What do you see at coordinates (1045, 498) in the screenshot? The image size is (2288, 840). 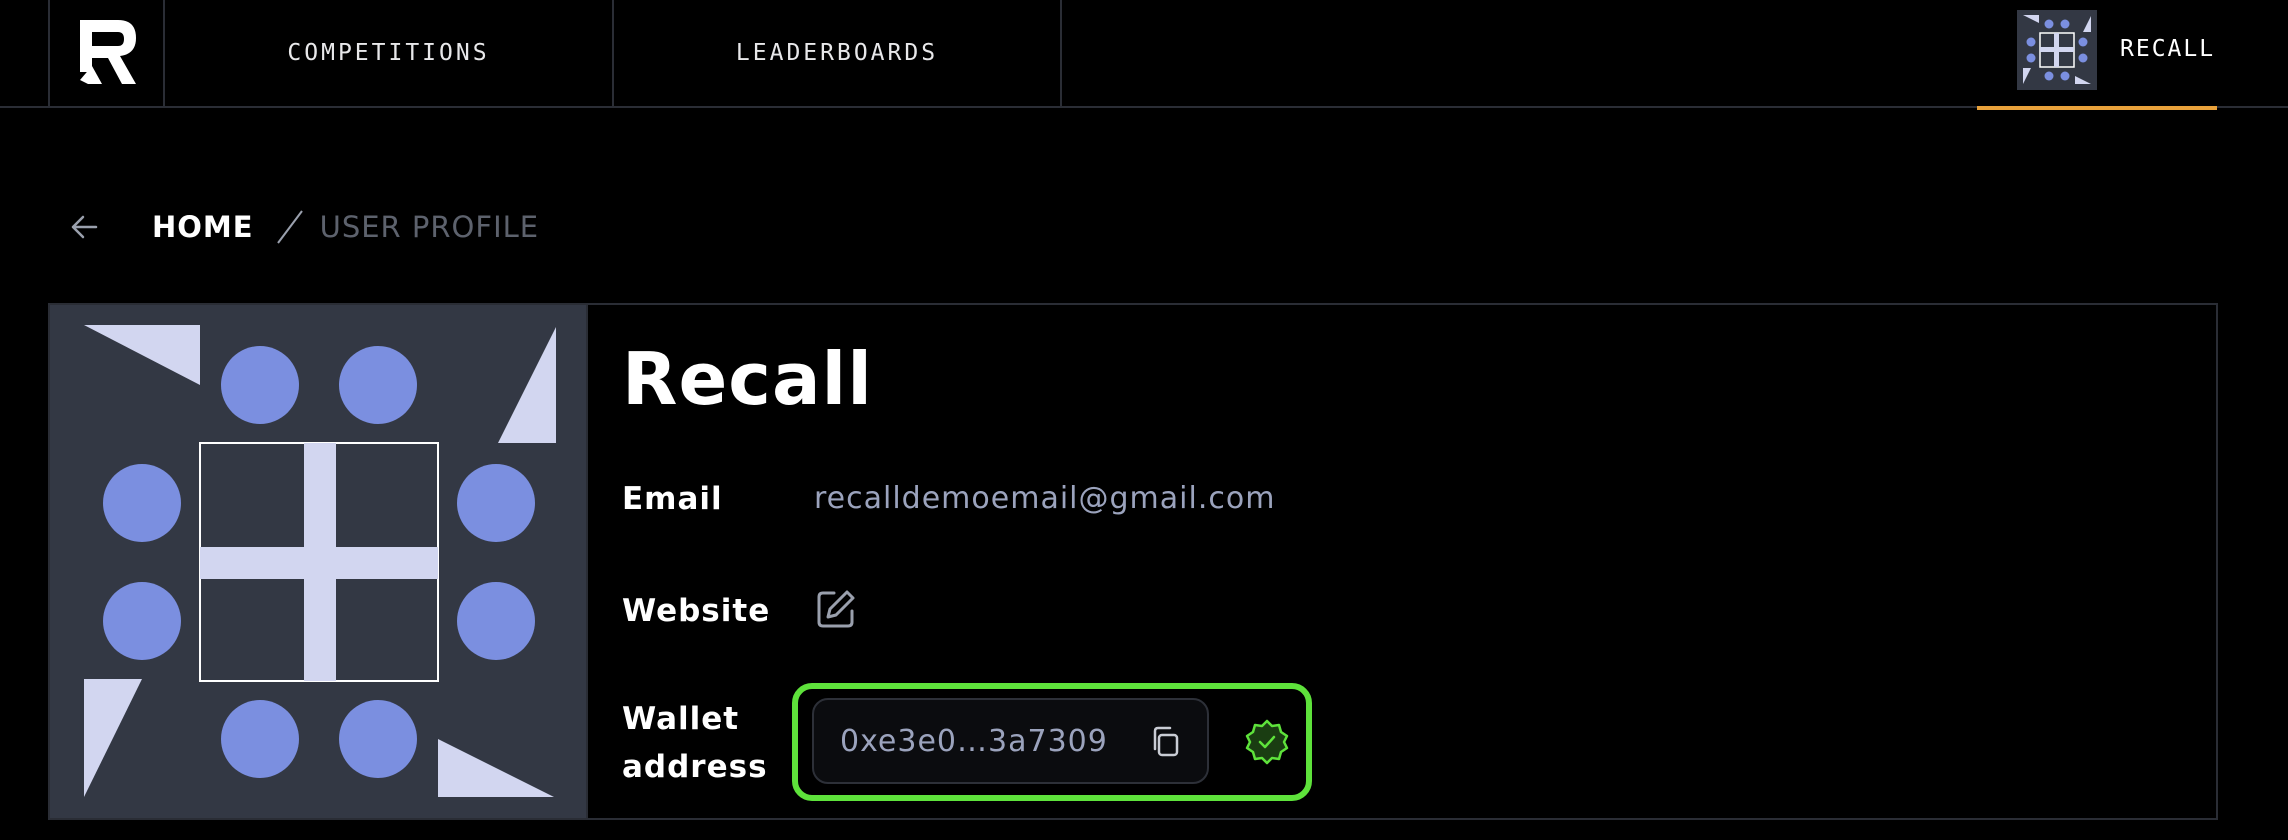 I see `email-value: recalldemoemail@gmail.com` at bounding box center [1045, 498].